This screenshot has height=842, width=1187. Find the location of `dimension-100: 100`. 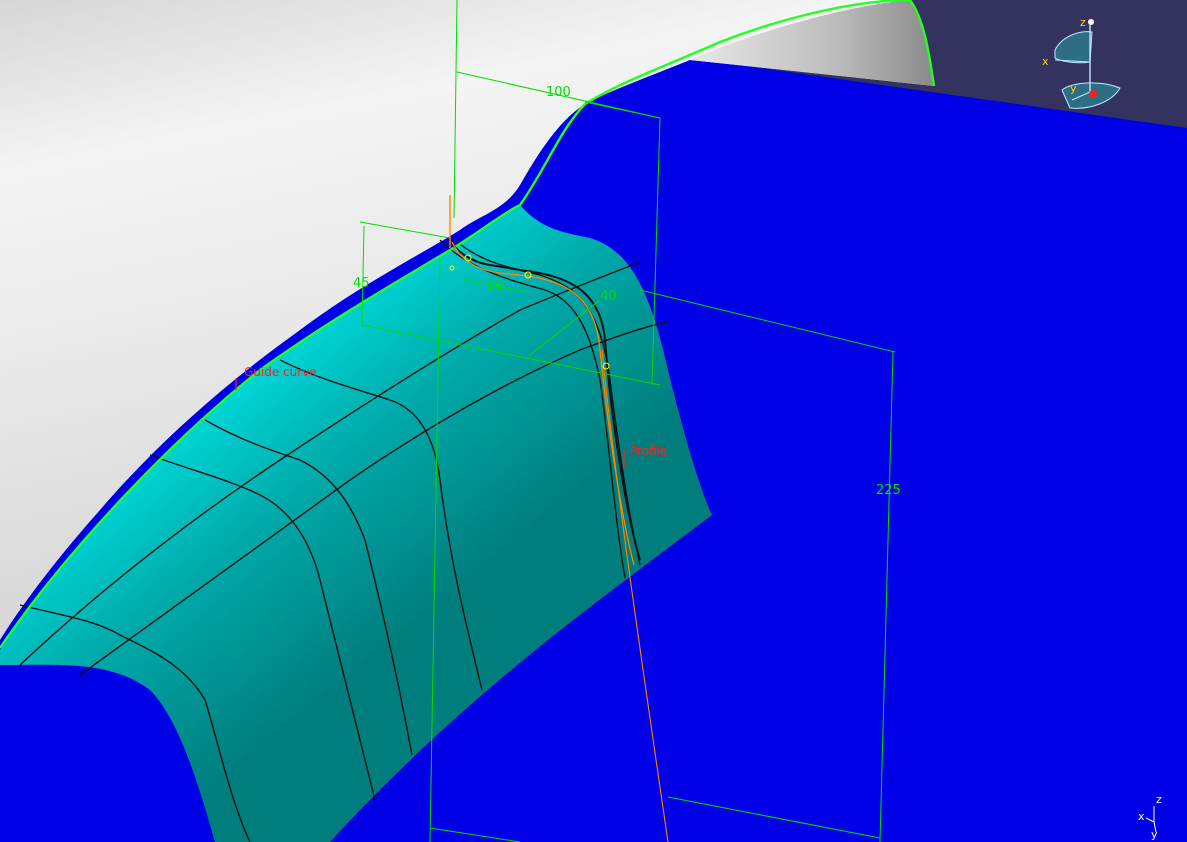

dimension-100: 100 is located at coordinates (558, 92).